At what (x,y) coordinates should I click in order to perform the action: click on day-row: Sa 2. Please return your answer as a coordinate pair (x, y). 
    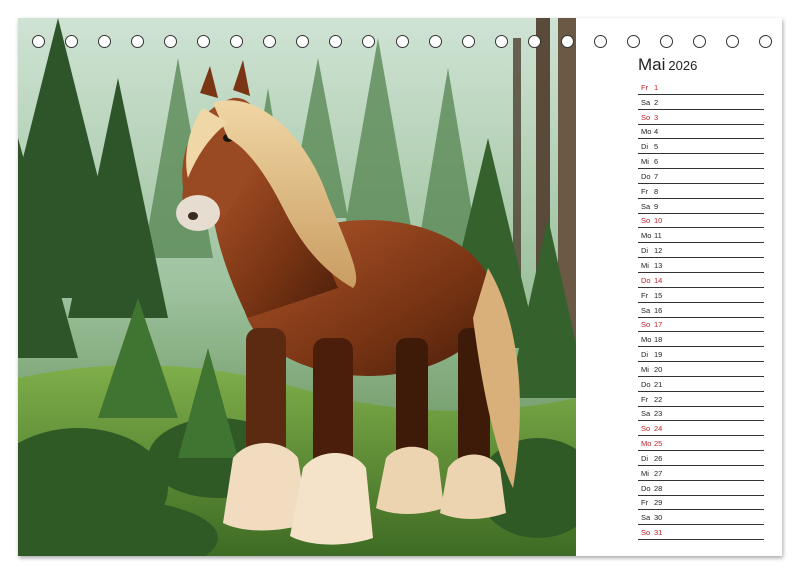
    Looking at the image, I should click on (701, 102).